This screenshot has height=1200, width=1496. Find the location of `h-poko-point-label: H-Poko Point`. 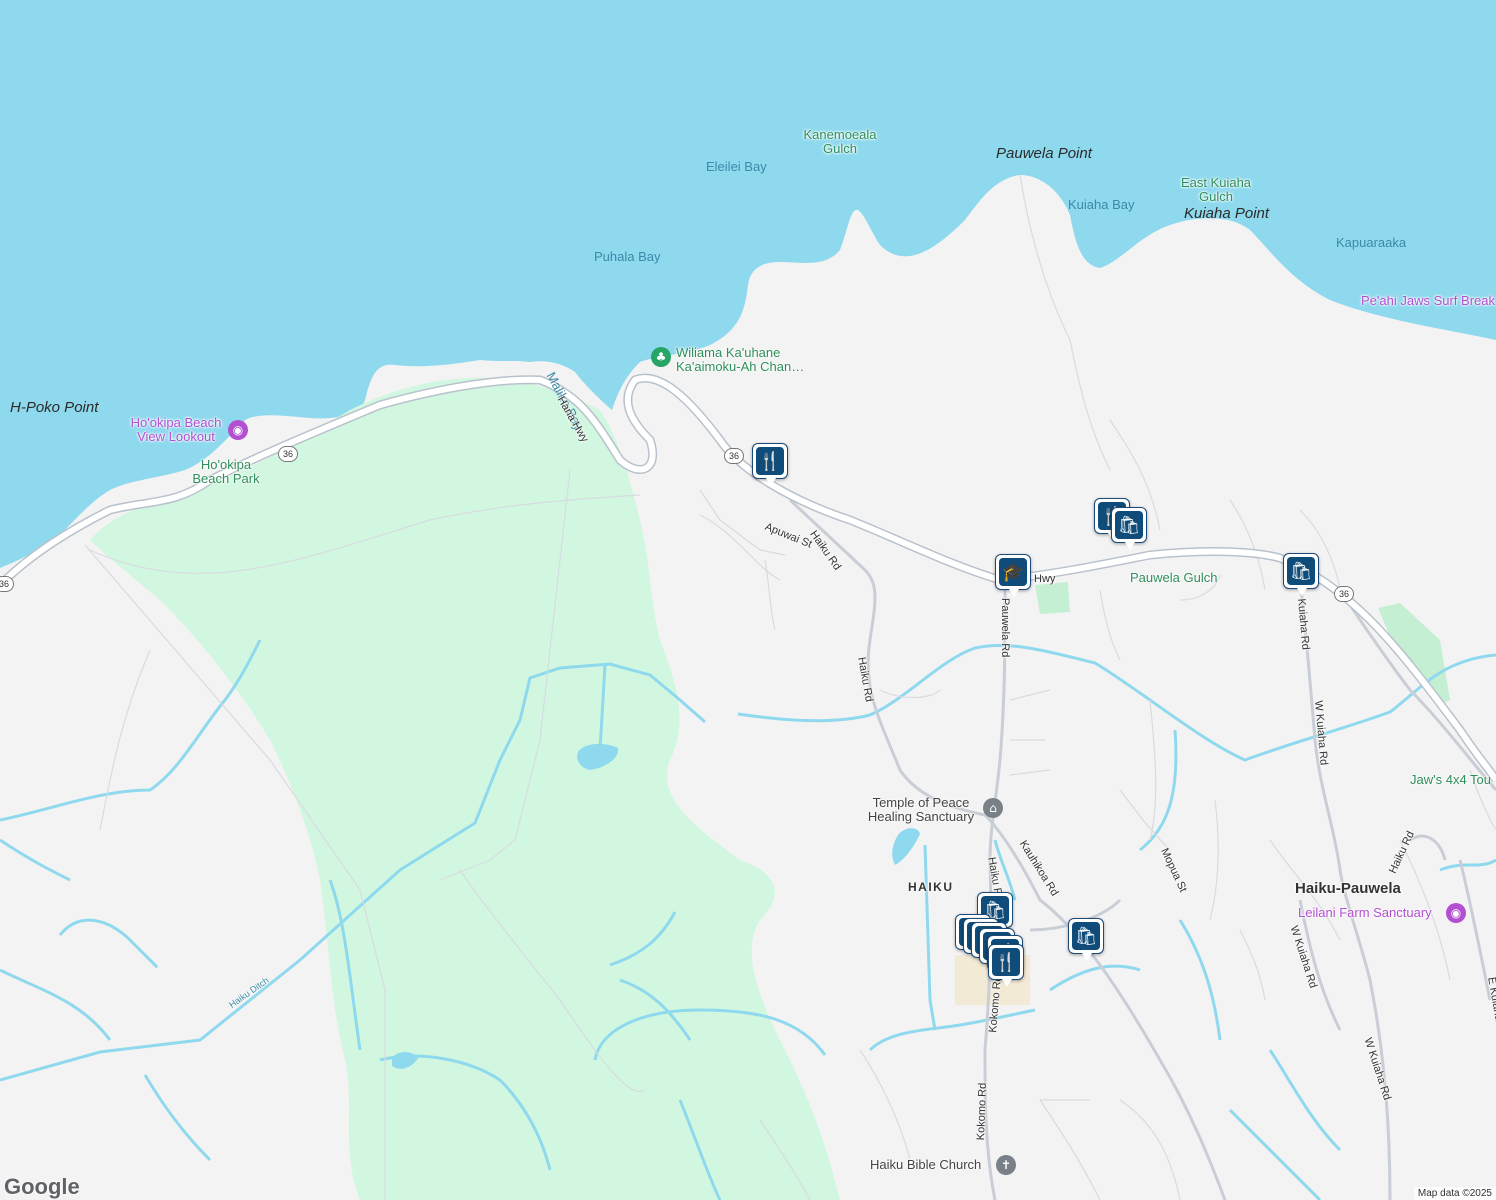

h-poko-point-label: H-Poko Point is located at coordinates (54, 407).